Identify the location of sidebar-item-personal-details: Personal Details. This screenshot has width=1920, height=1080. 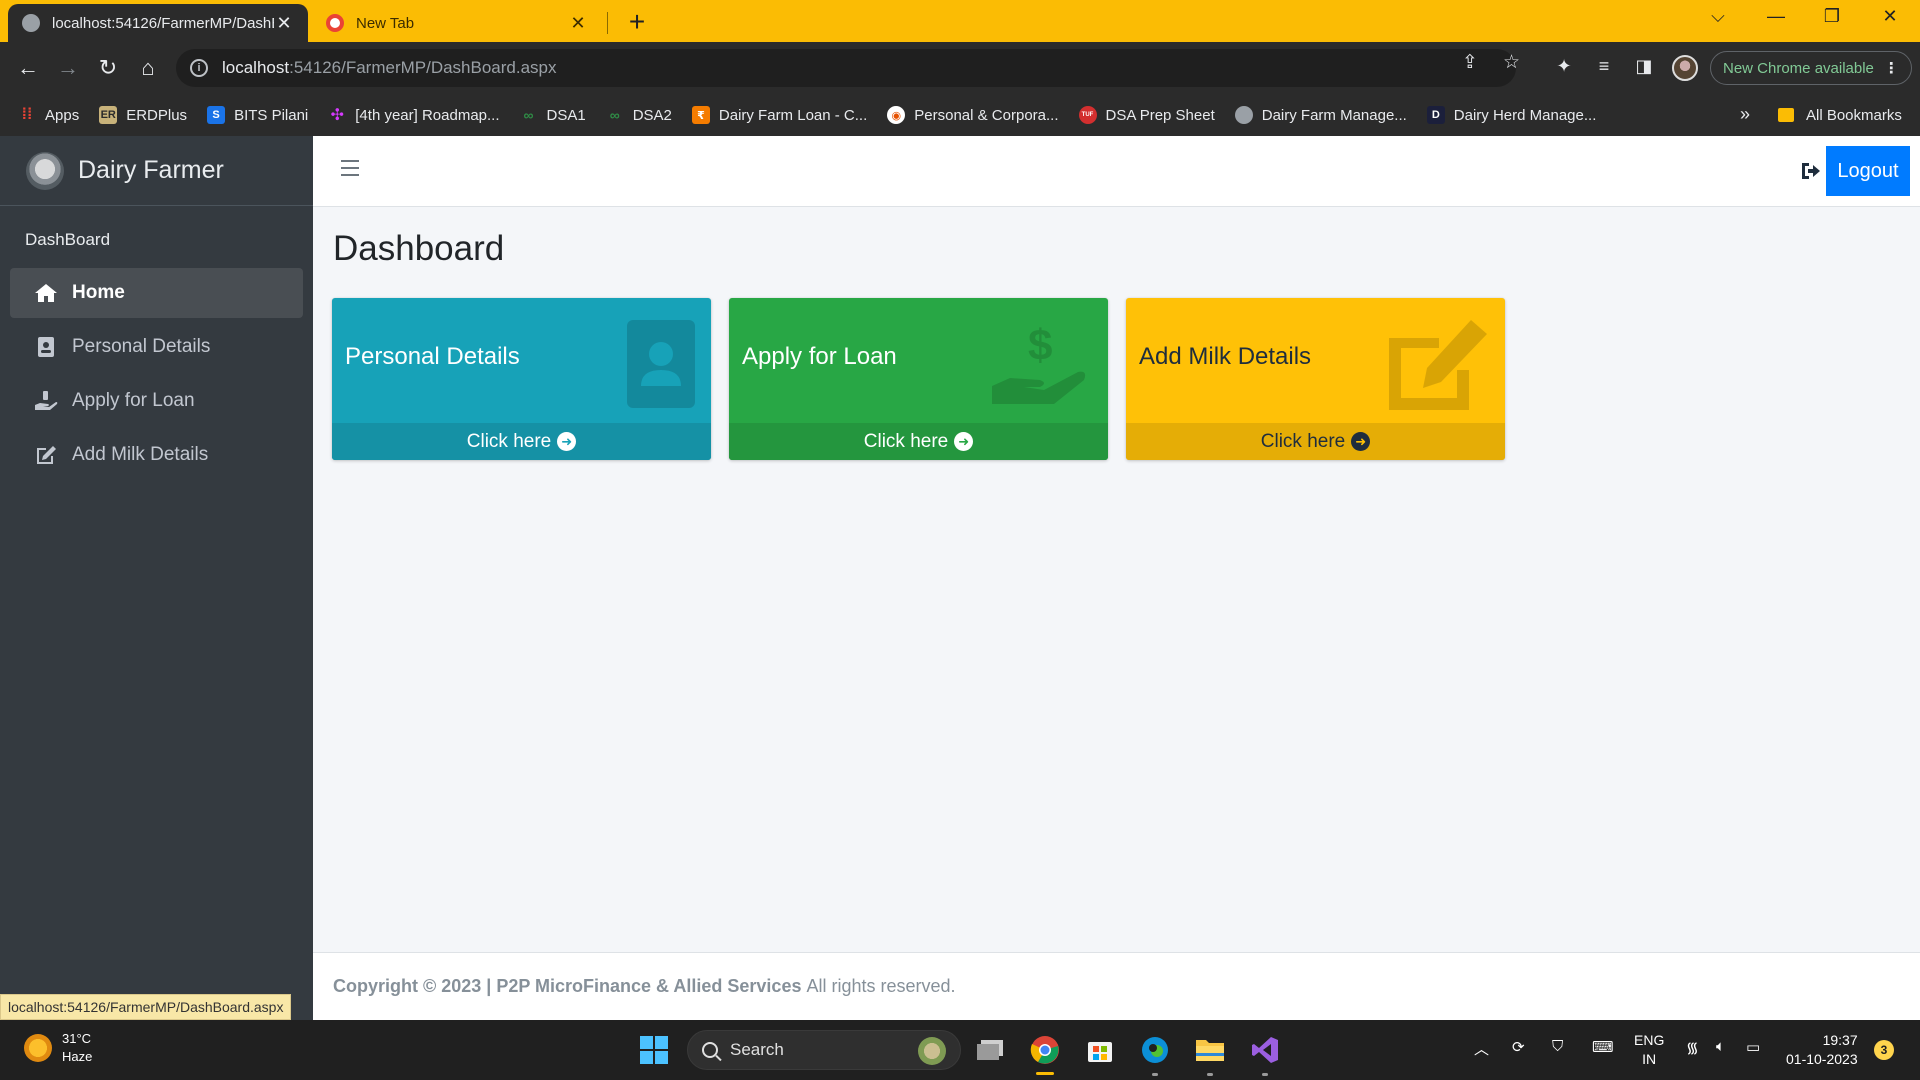
(156, 347).